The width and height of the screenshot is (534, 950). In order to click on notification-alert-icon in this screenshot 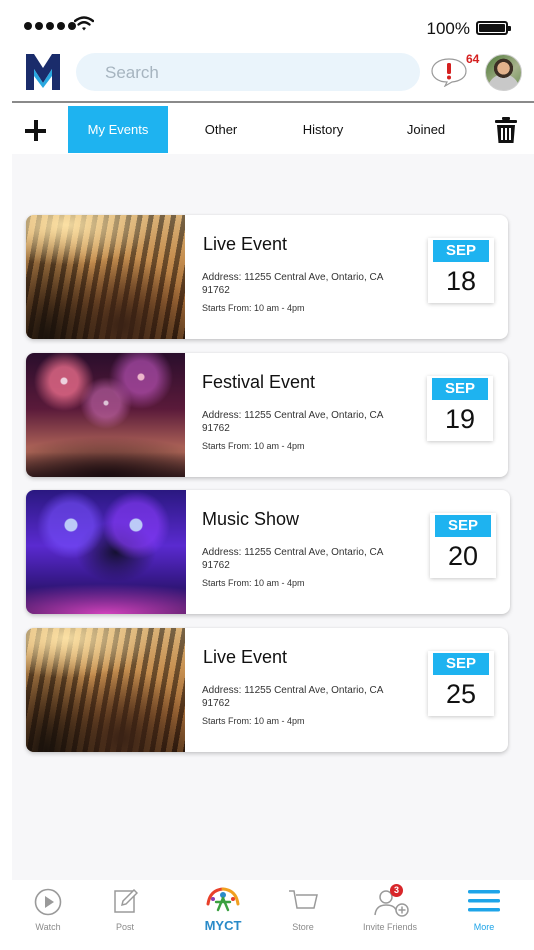, I will do `click(449, 72)`.